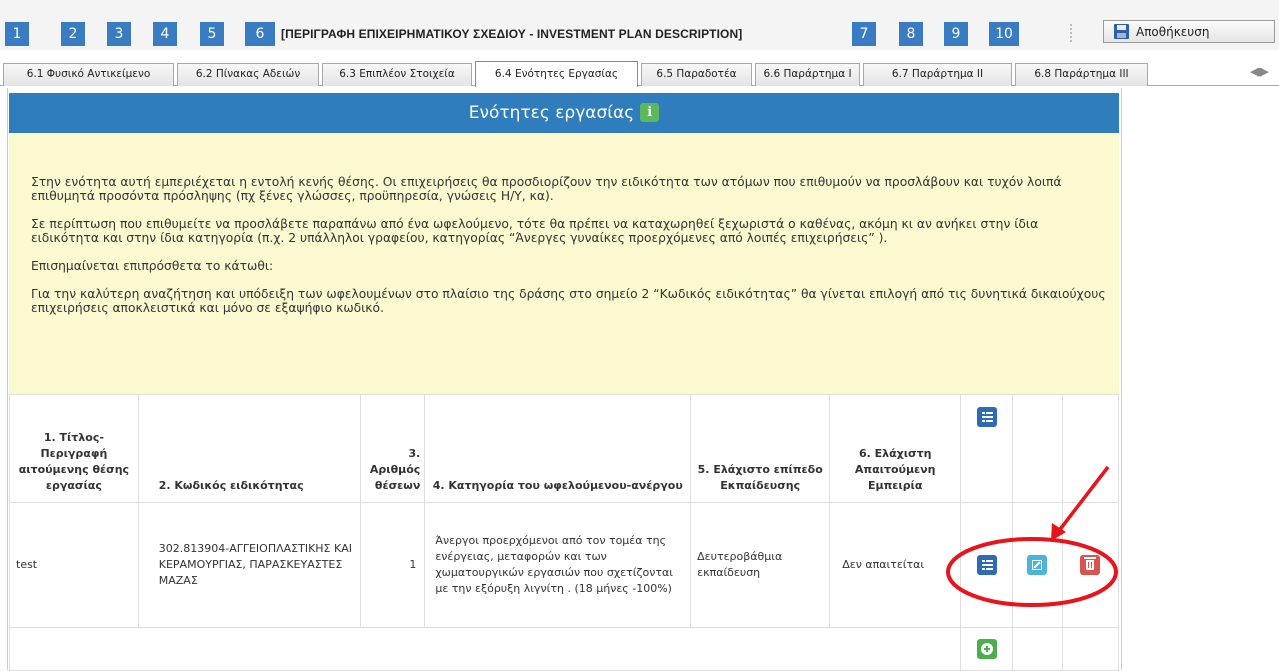 This screenshot has height=671, width=1279. I want to click on edit-icon, so click(1037, 565).